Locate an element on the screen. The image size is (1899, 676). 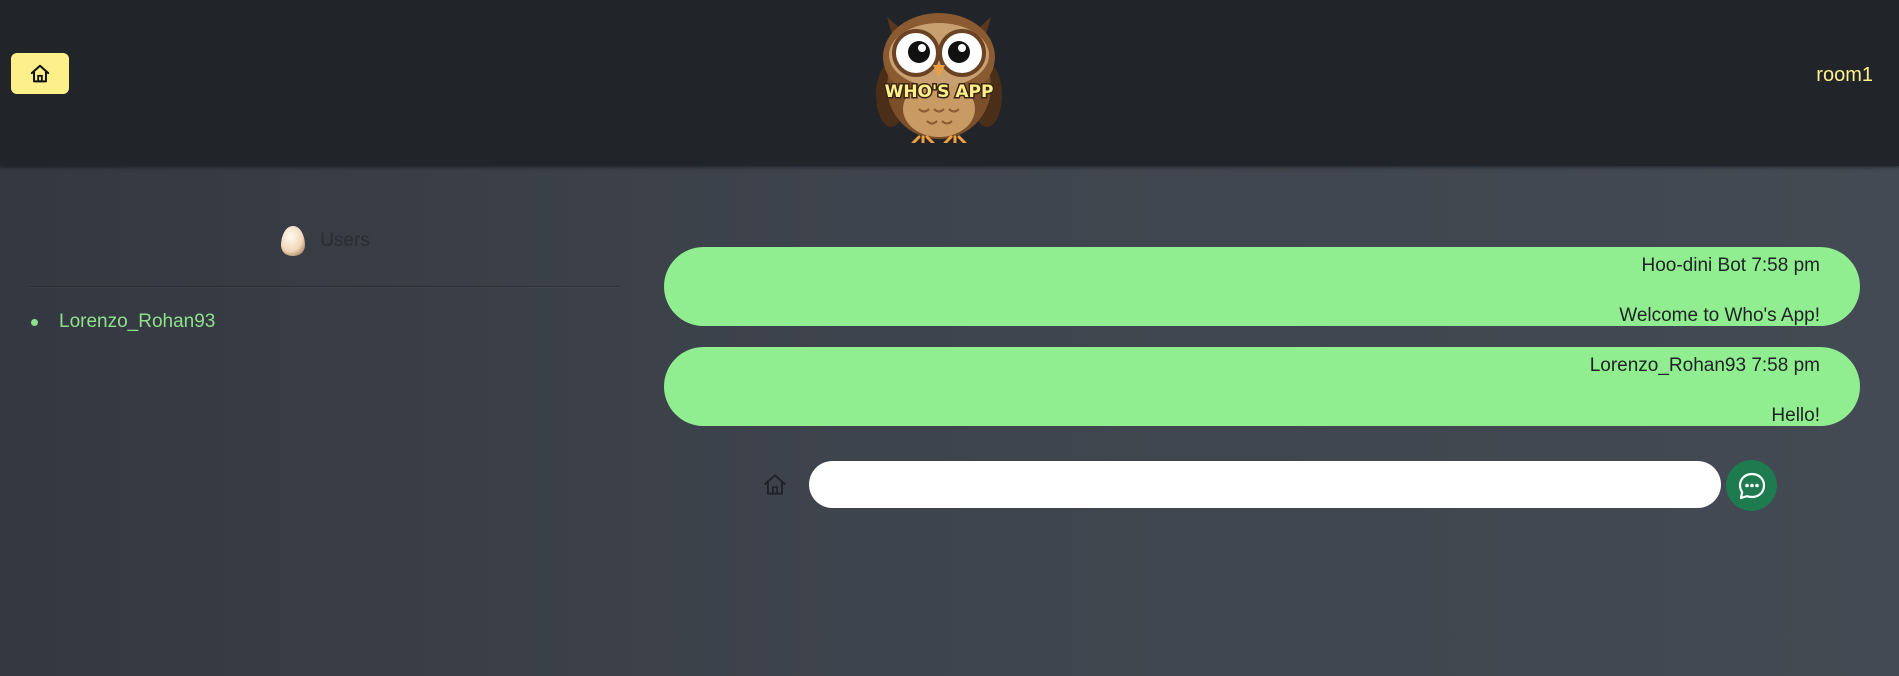
users-header: Users is located at coordinates (325, 254).